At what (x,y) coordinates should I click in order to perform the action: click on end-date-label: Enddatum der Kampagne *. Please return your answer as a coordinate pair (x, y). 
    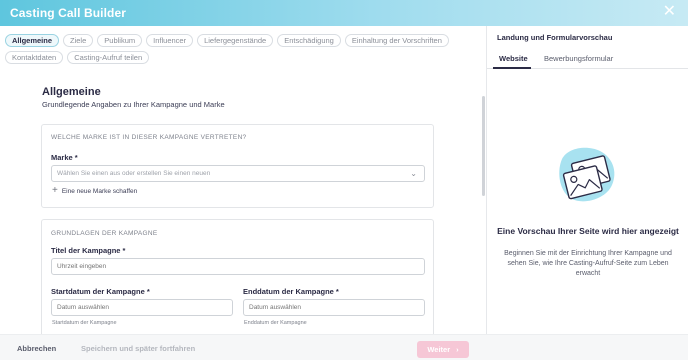
    Looking at the image, I should click on (291, 291).